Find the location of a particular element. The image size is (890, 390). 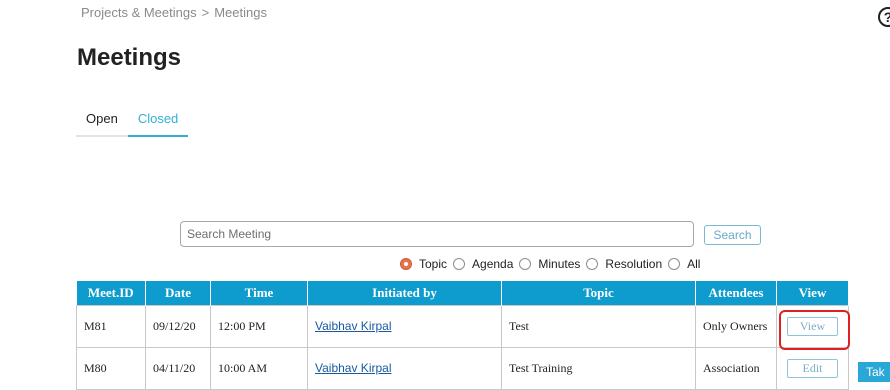

filter-option-label: Minutes is located at coordinates (559, 264).